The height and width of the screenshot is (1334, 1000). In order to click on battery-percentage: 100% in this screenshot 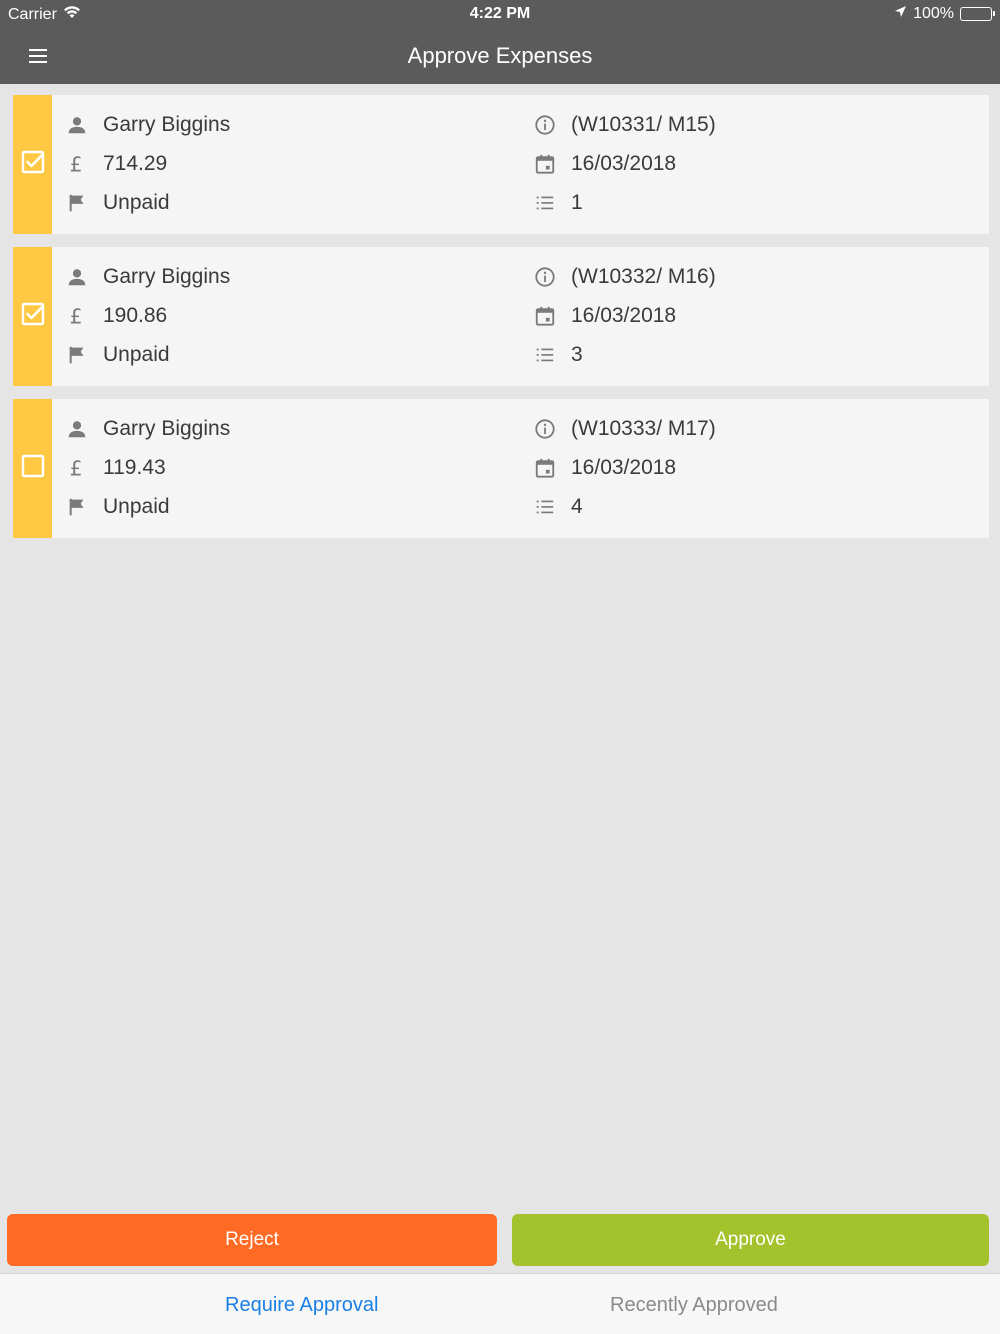, I will do `click(933, 13)`.